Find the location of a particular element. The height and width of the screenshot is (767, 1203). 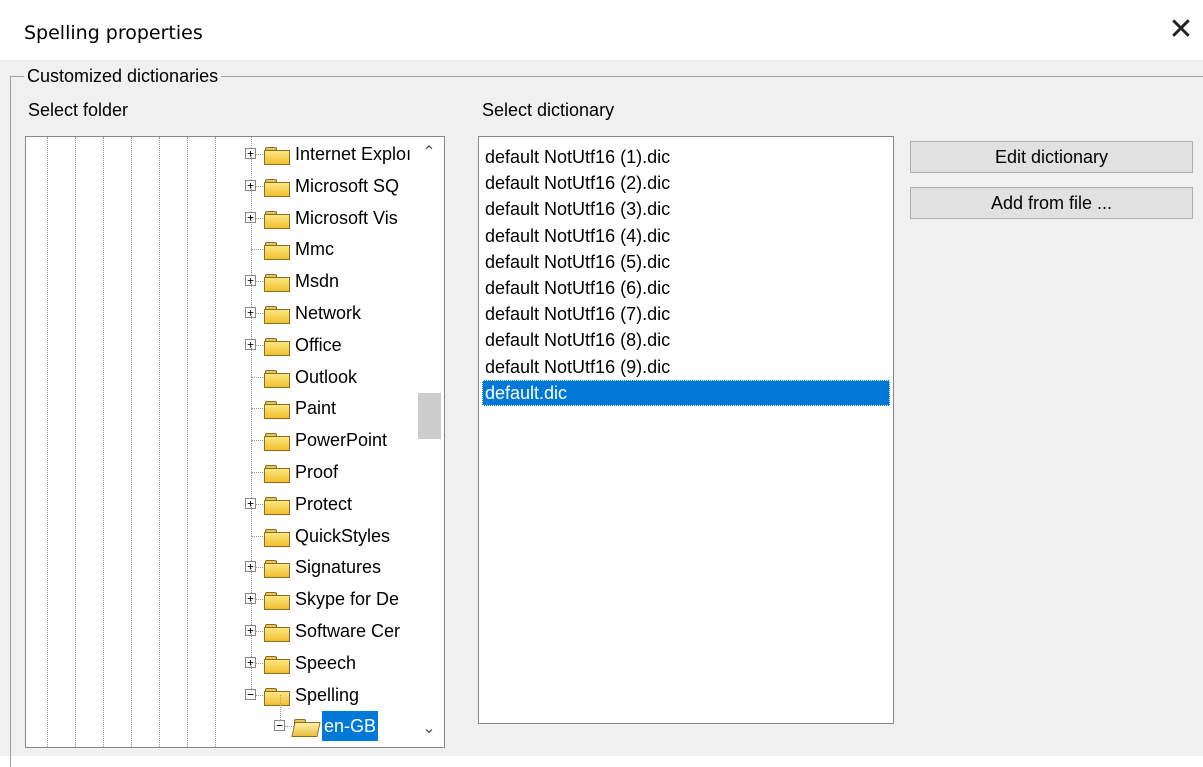

tree-item: + Msdn is located at coordinates (337, 273).